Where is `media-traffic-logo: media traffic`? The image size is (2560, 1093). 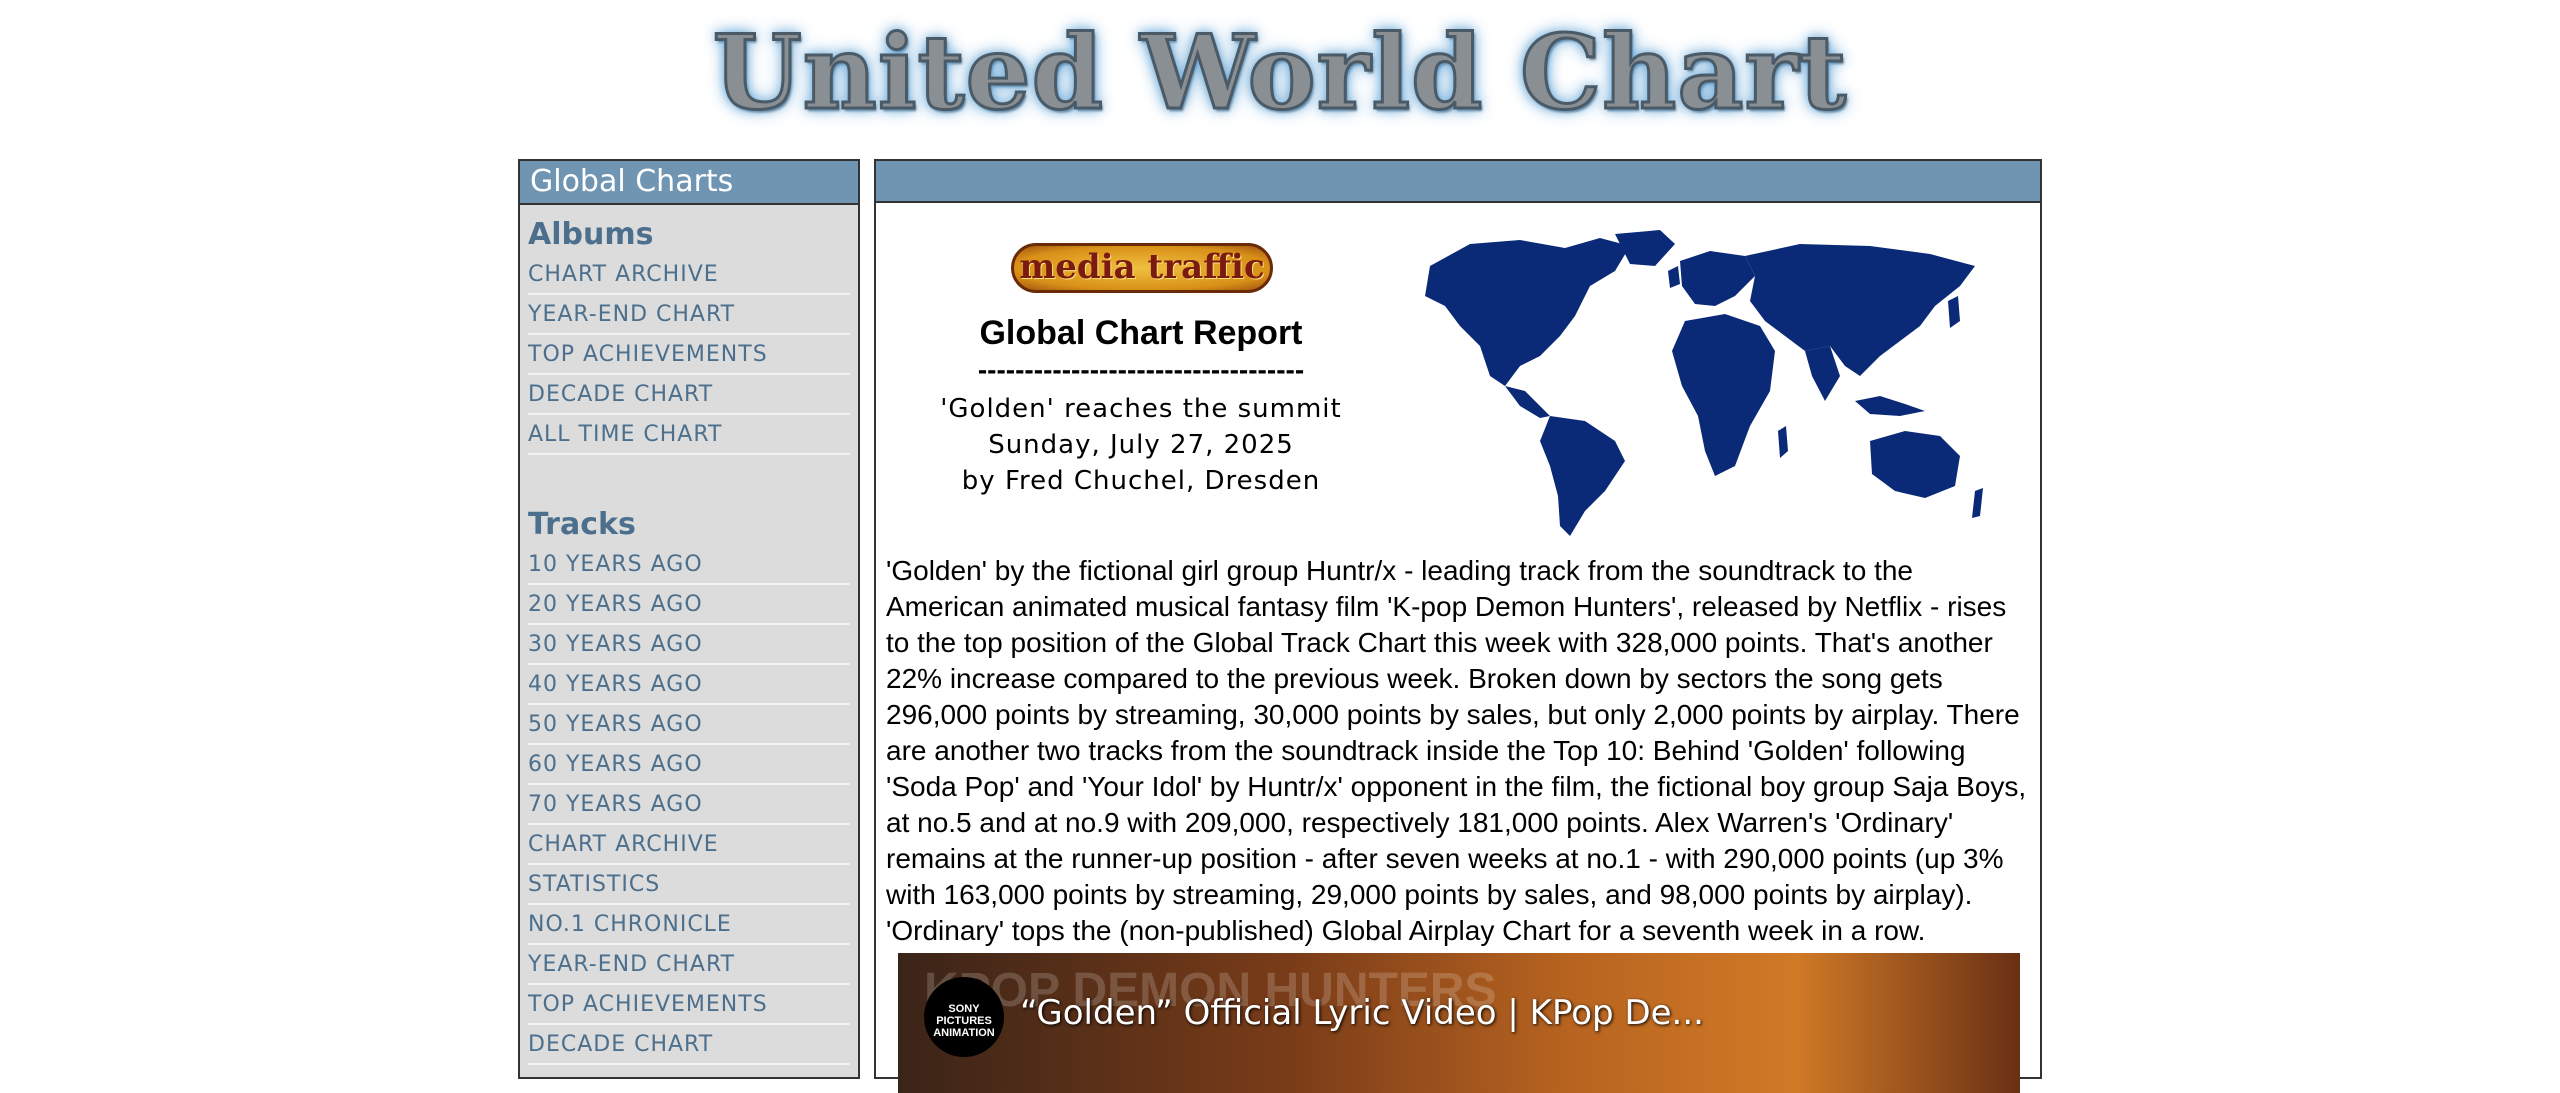 media-traffic-logo: media traffic is located at coordinates (1142, 268).